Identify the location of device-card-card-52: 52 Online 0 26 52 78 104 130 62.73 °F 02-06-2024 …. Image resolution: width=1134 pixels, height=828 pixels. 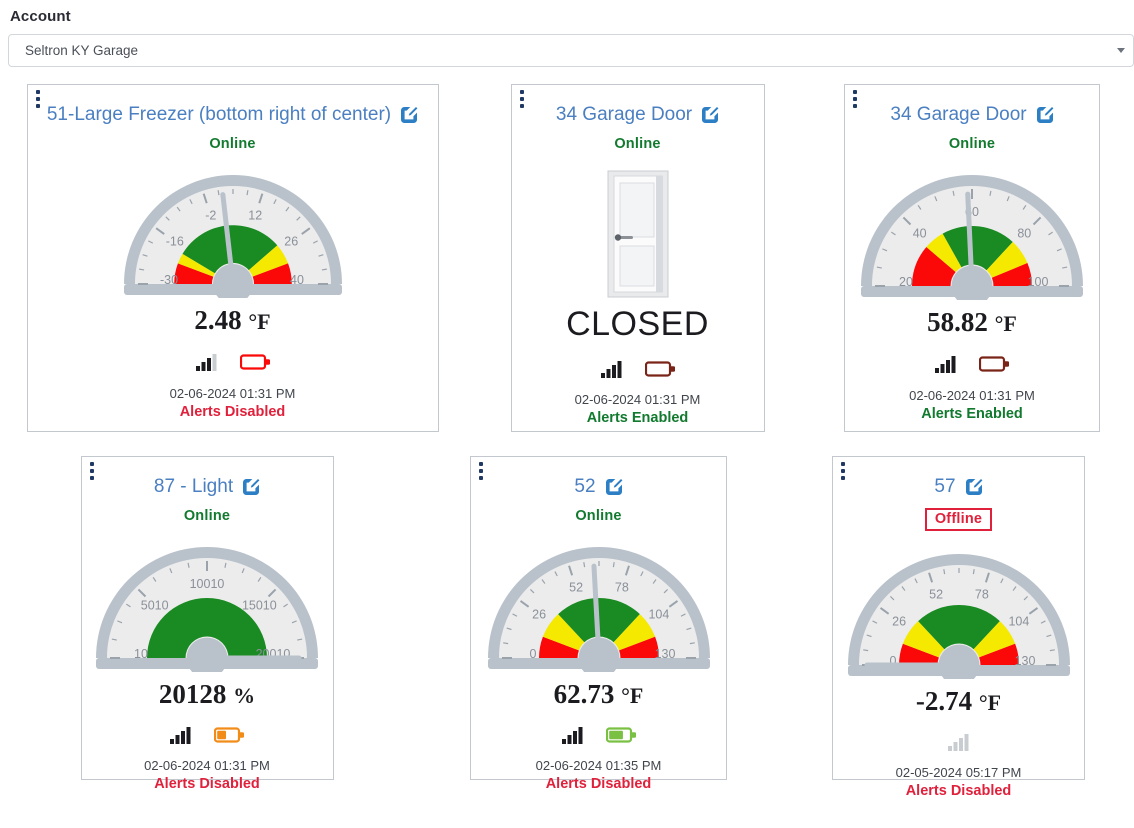
(598, 624).